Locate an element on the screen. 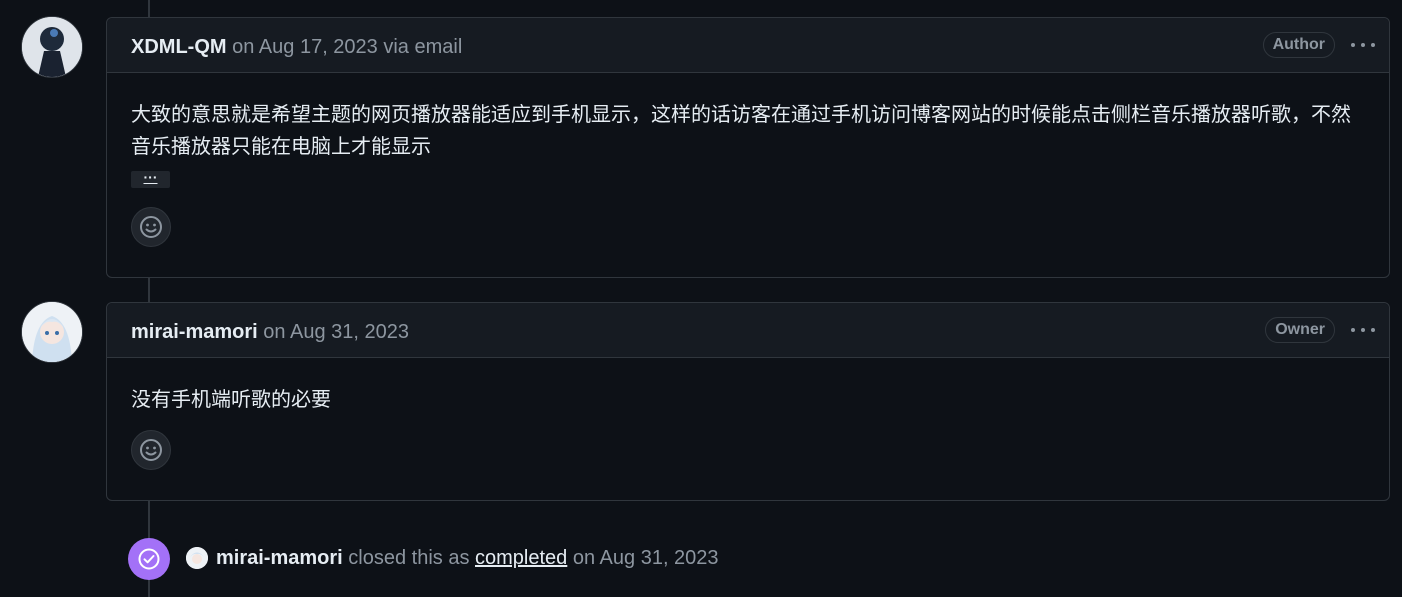  comment-timestamp: on Aug 31, 2023 is located at coordinates (333, 332).